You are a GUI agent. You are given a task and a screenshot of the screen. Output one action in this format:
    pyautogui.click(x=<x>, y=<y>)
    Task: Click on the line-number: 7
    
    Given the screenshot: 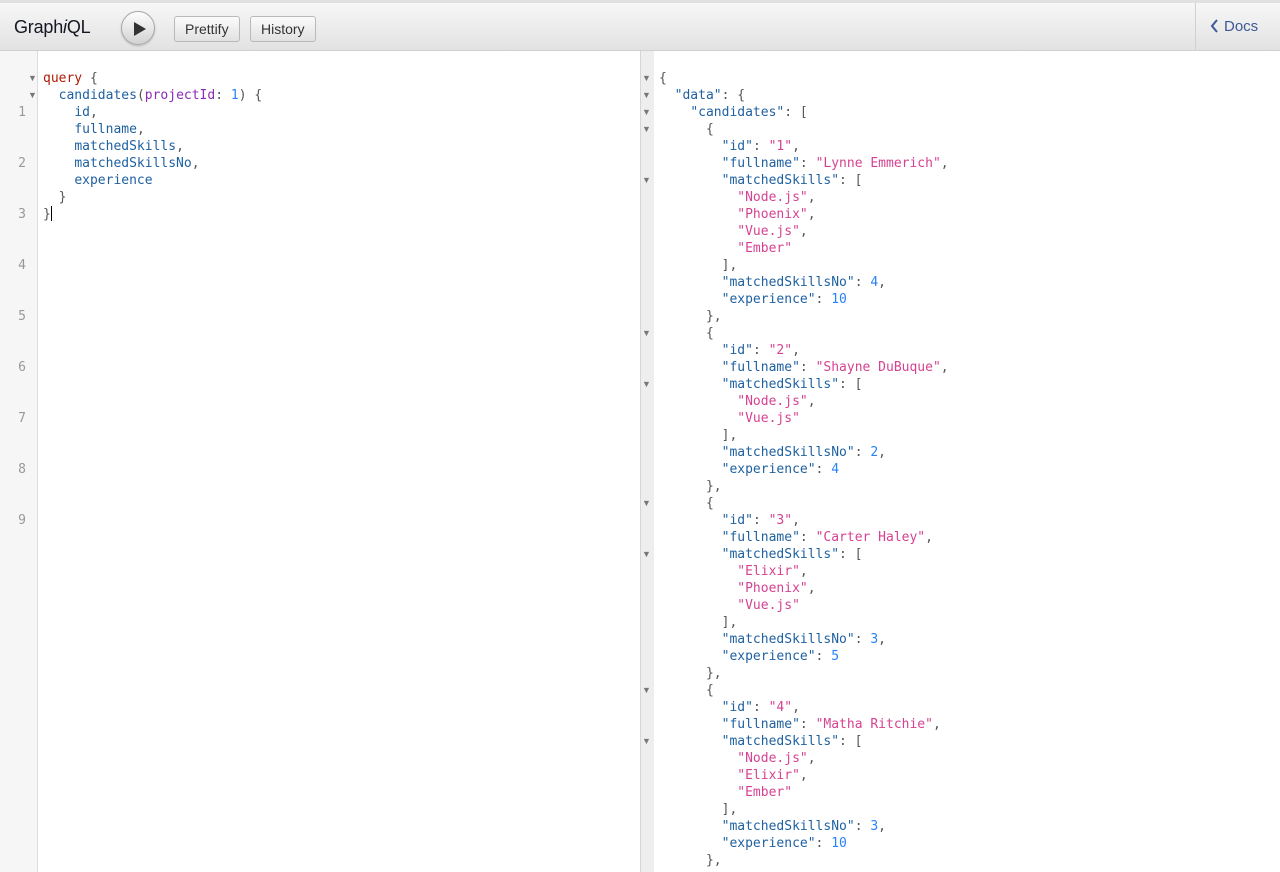 What is the action you would take?
    pyautogui.click(x=22, y=418)
    